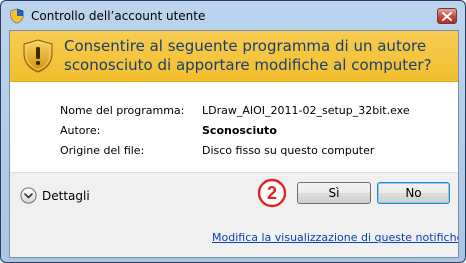  I want to click on publisher-row: Autore: Sconosciuto, so click(235, 131).